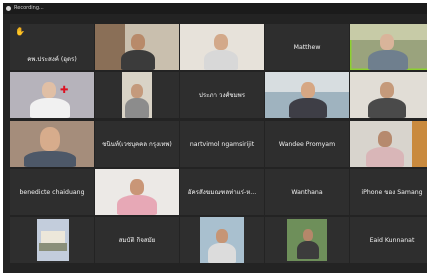 The width and height of the screenshot is (431, 279). What do you see at coordinates (53, 247) in the screenshot?
I see `video-ground` at bounding box center [53, 247].